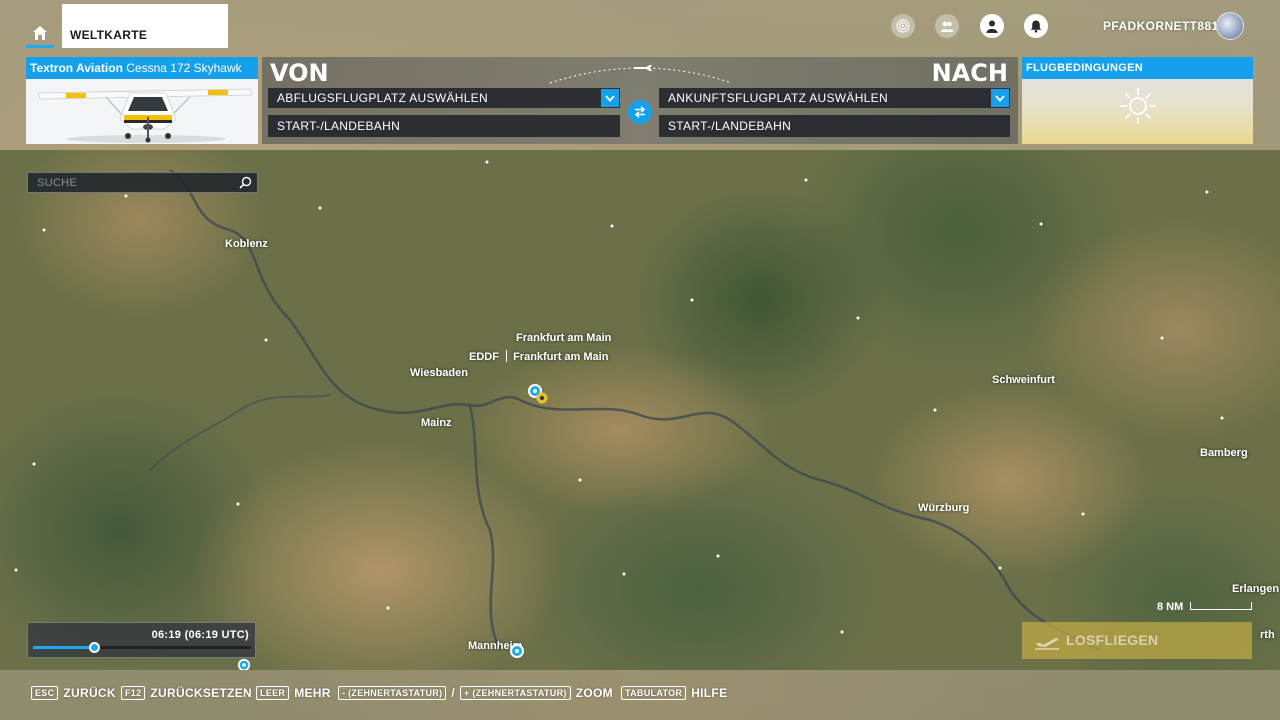 Image resolution: width=1280 pixels, height=720 pixels. I want to click on plane-takeoff-icon, so click(1047, 644).